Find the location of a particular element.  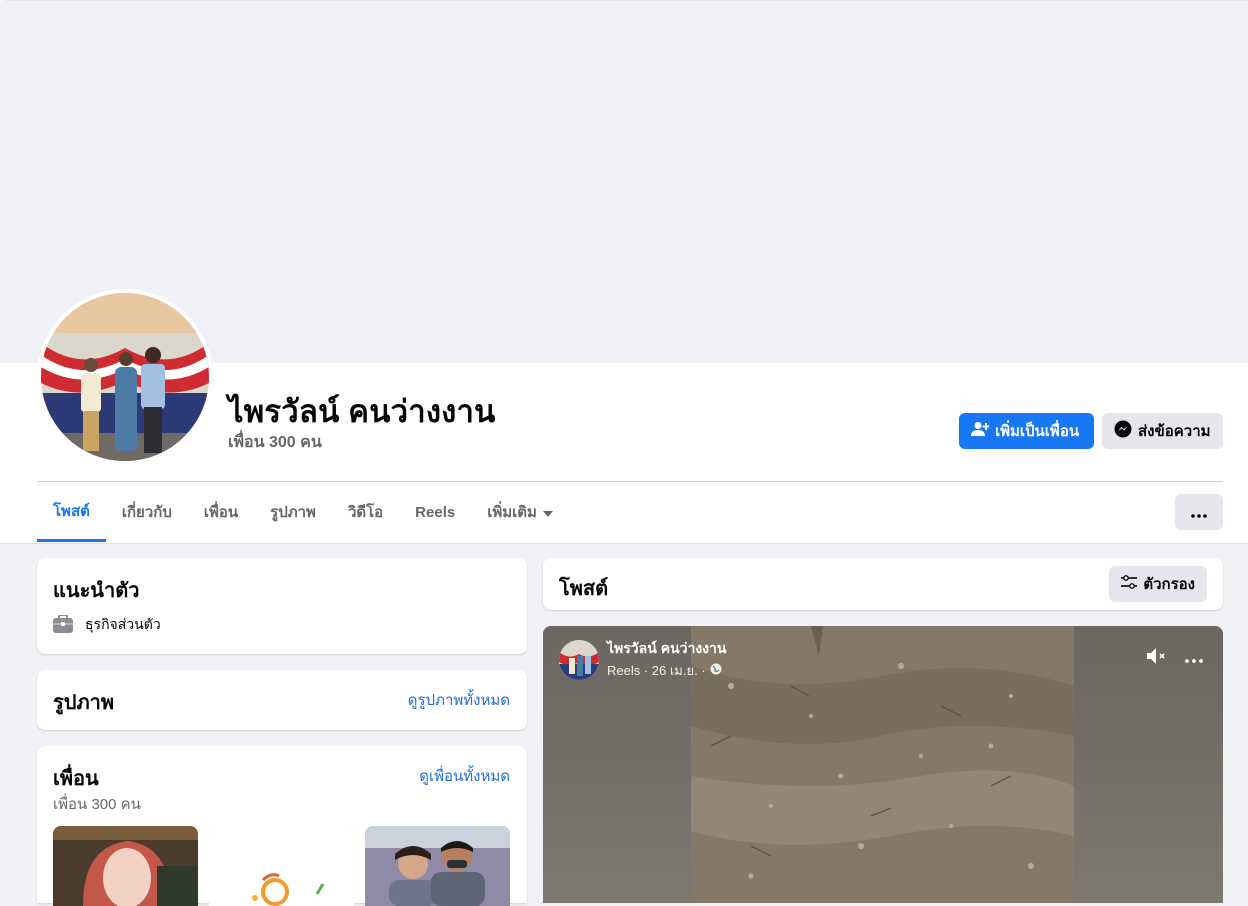

reel-author-avatar is located at coordinates (579, 659).